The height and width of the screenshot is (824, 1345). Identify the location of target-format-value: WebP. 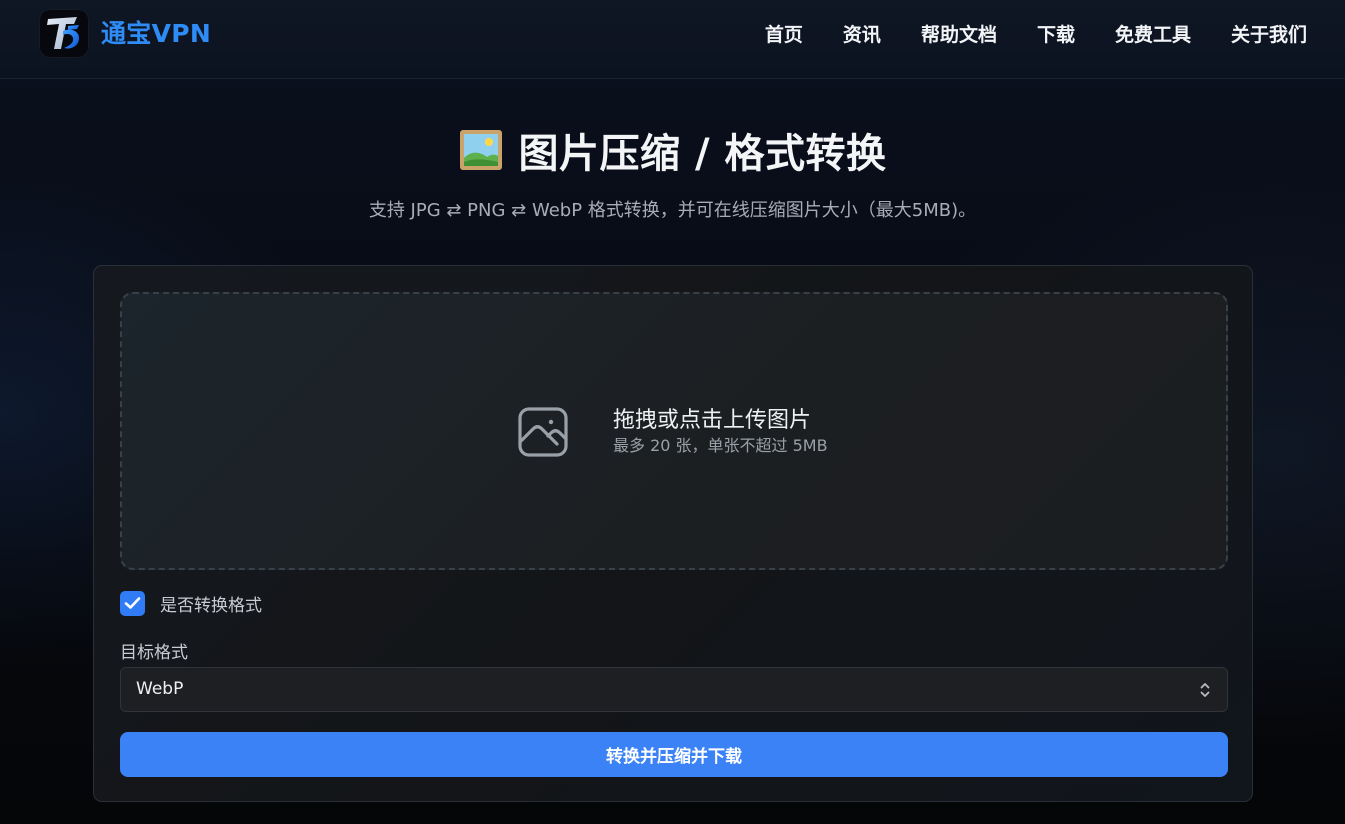
(160, 689).